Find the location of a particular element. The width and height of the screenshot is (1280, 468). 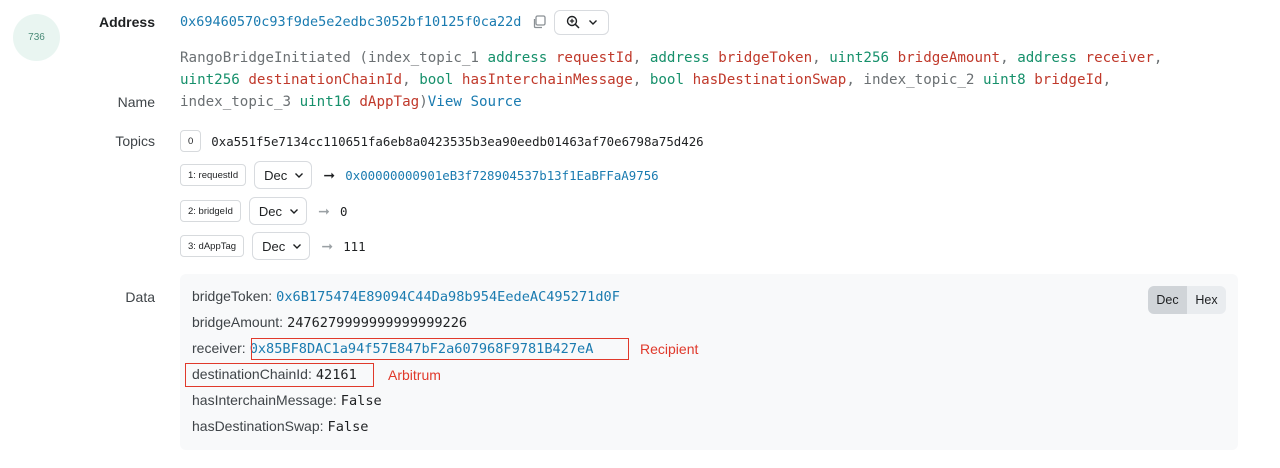

topic-index-badge: 3: dAppTag is located at coordinates (212, 246).